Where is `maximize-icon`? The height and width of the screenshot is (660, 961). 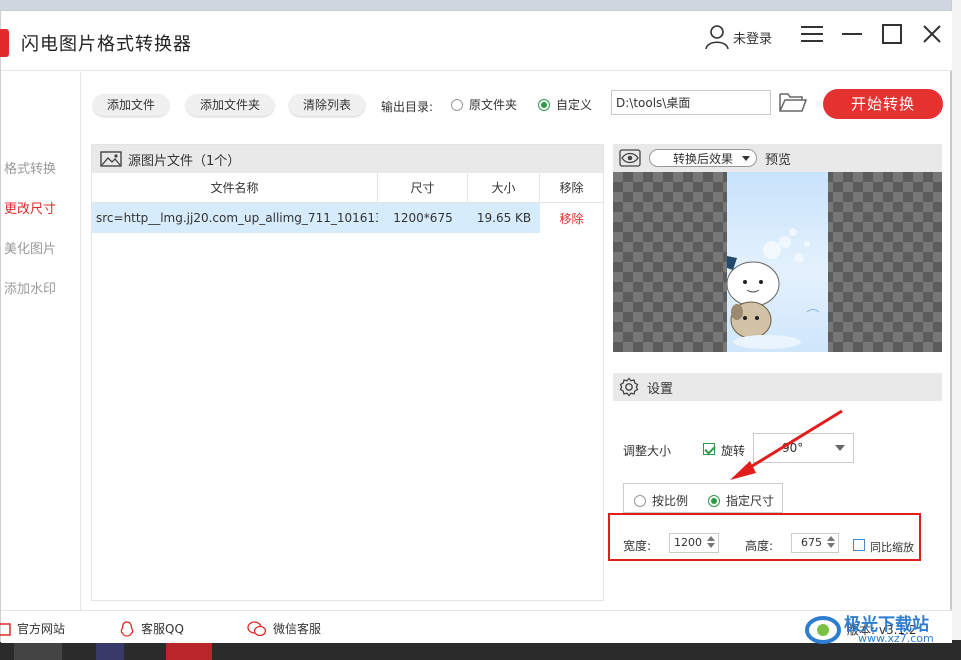
maximize-icon is located at coordinates (892, 34).